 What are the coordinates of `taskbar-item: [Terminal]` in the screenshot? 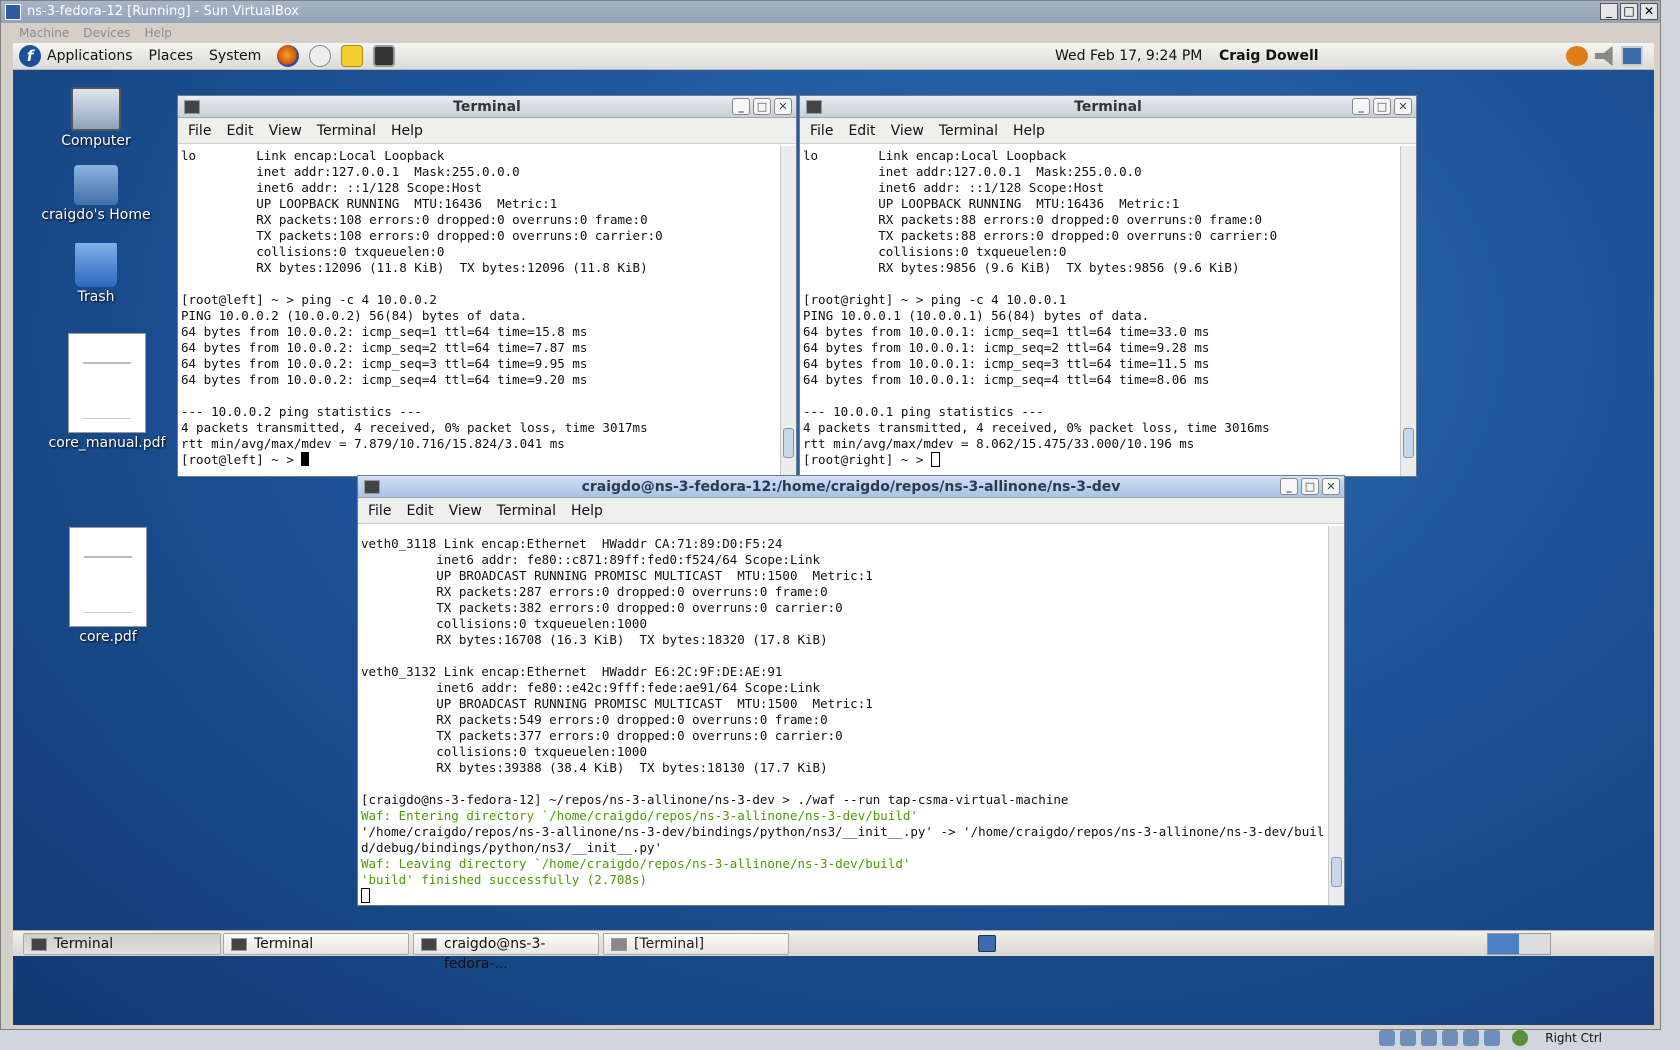 It's located at (696, 944).